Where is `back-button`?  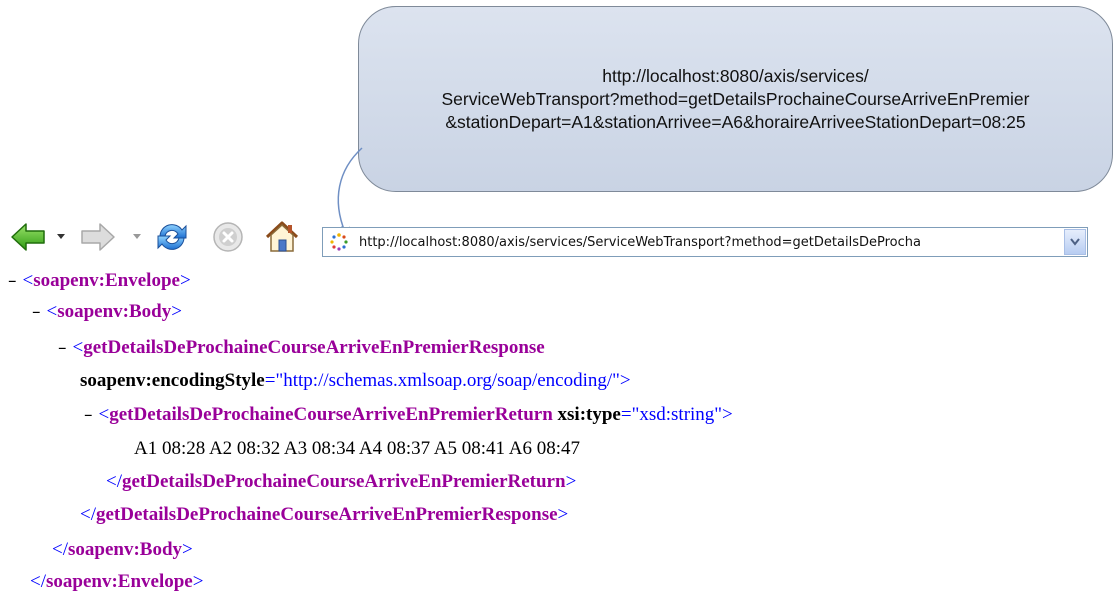 back-button is located at coordinates (28, 237).